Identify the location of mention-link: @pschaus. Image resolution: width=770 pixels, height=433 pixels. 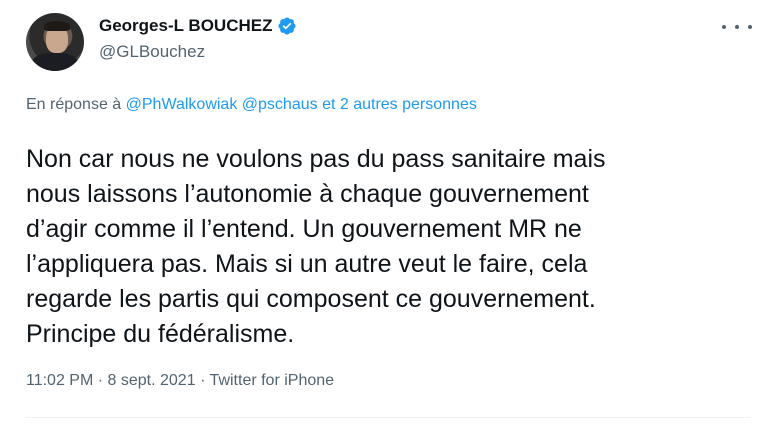
(280, 104).